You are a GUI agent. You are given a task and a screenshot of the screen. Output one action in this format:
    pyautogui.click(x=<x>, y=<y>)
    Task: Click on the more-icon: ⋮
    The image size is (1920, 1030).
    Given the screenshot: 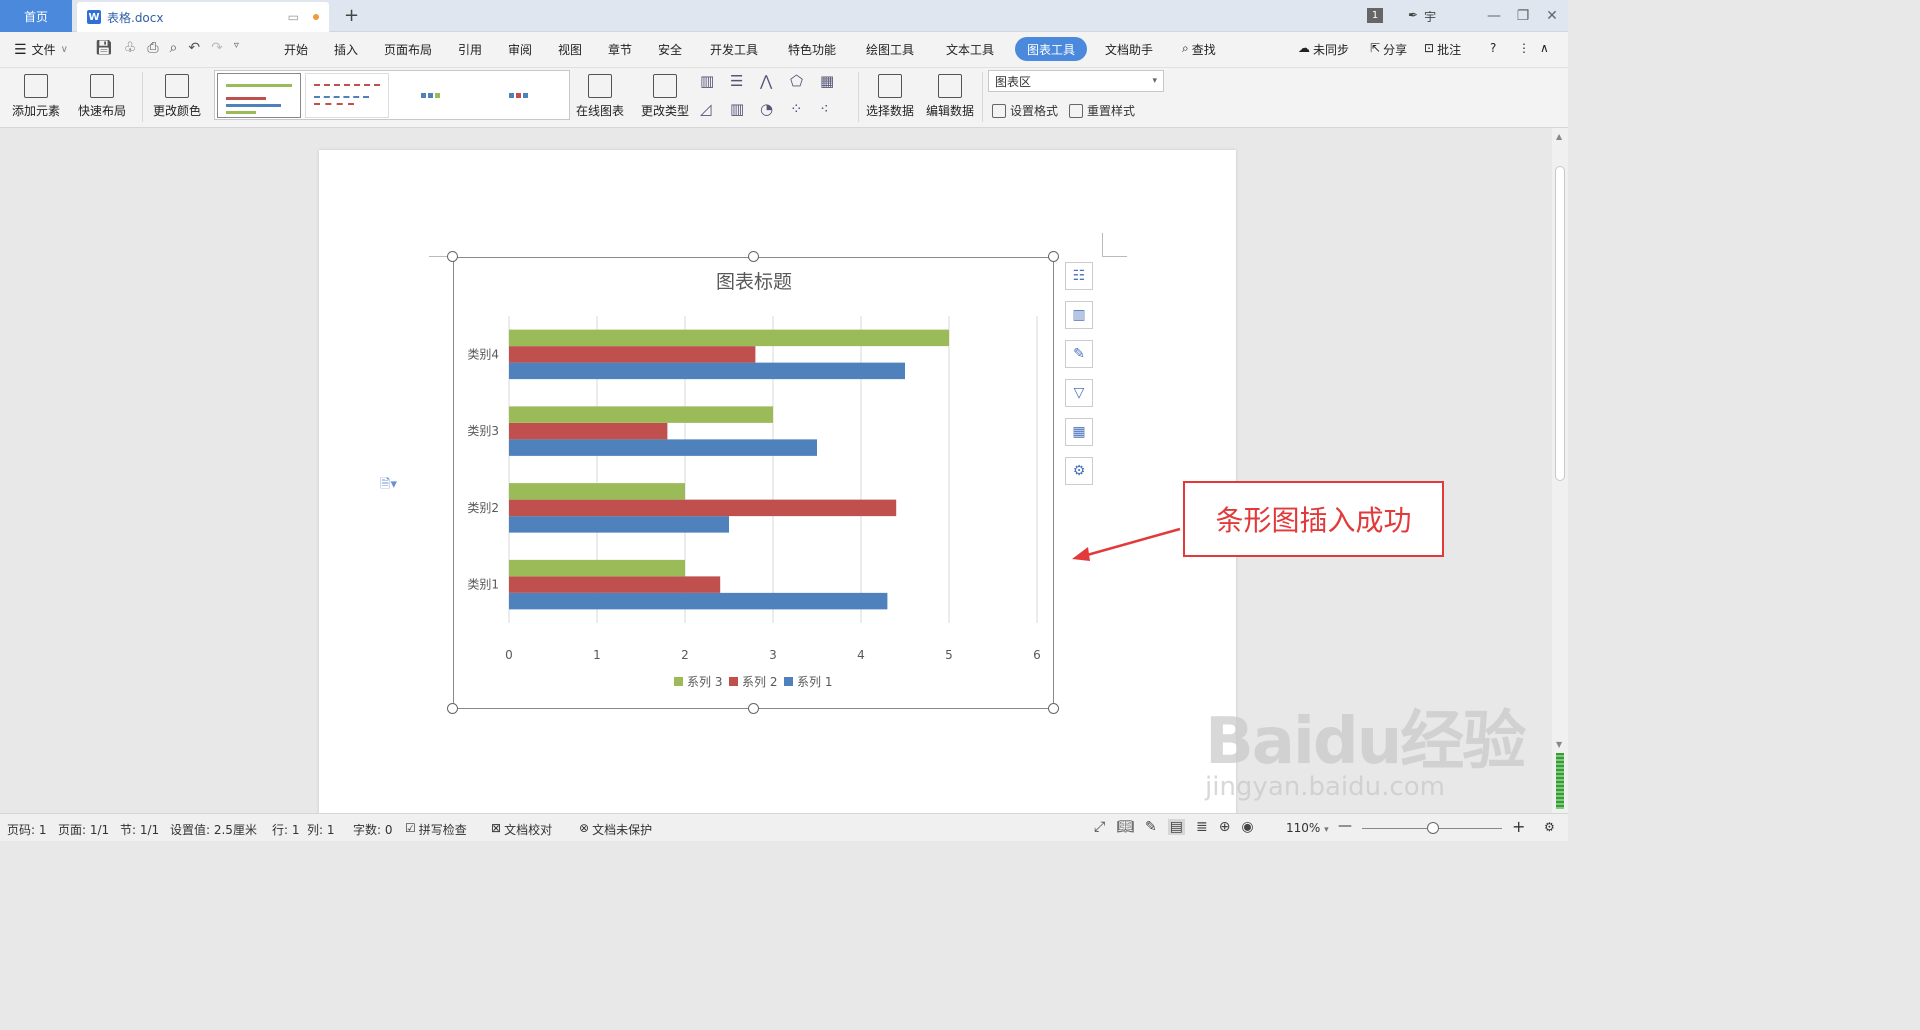 What is the action you would take?
    pyautogui.click(x=1524, y=48)
    